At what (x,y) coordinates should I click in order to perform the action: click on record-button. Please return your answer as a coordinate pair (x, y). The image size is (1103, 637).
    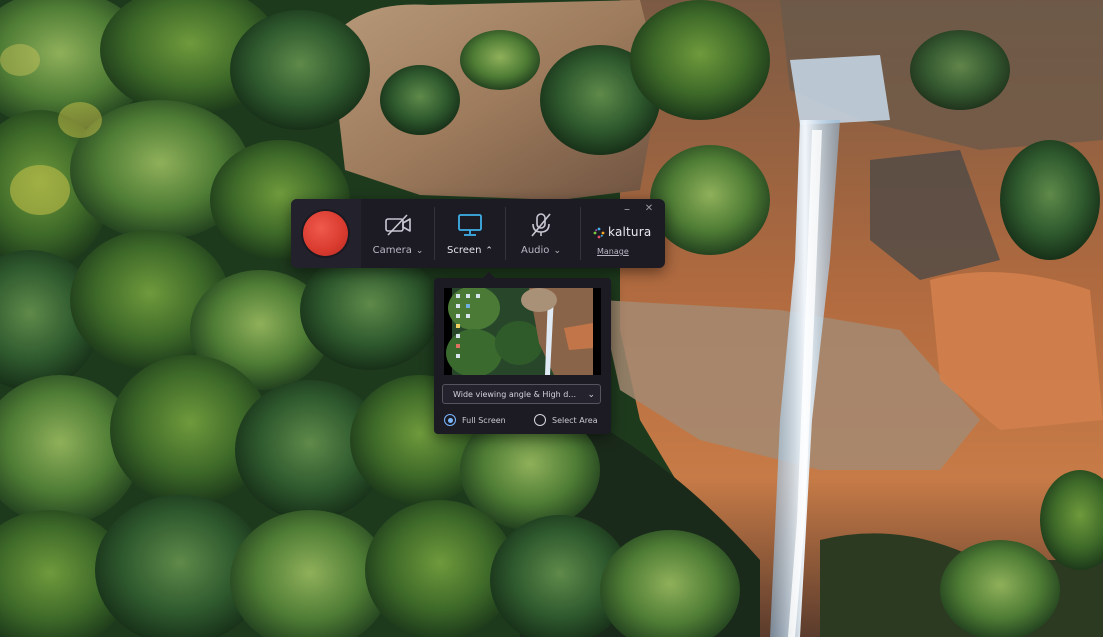
    Looking at the image, I should click on (325, 233).